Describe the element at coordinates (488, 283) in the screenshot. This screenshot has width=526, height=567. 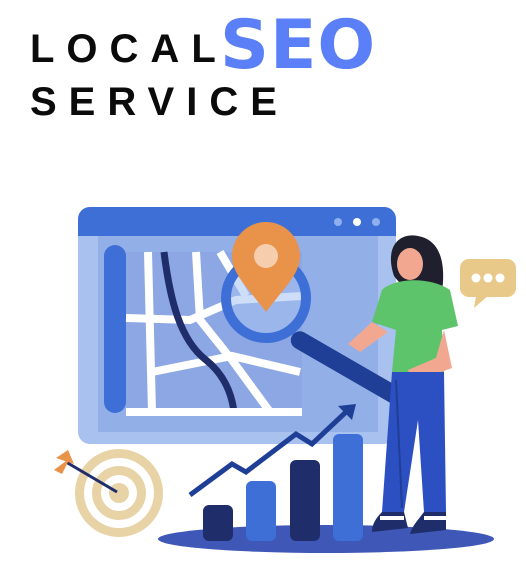
I see `speech-bubble-icon` at that location.